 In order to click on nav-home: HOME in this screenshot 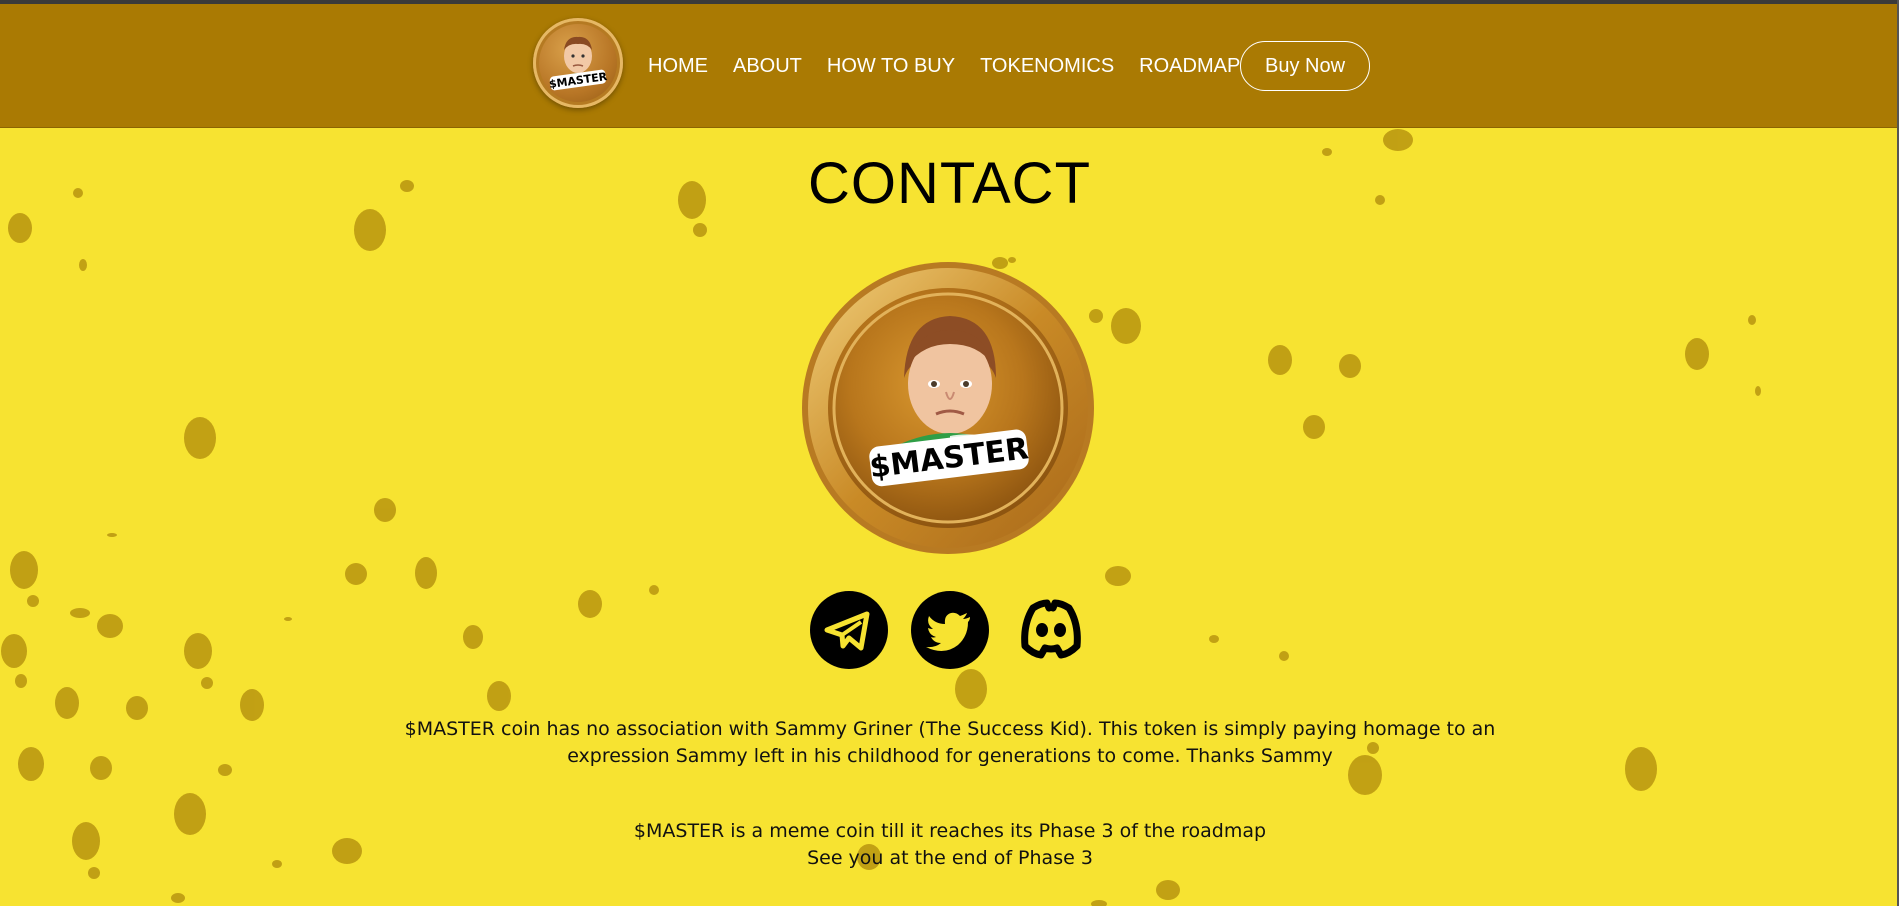, I will do `click(678, 66)`.